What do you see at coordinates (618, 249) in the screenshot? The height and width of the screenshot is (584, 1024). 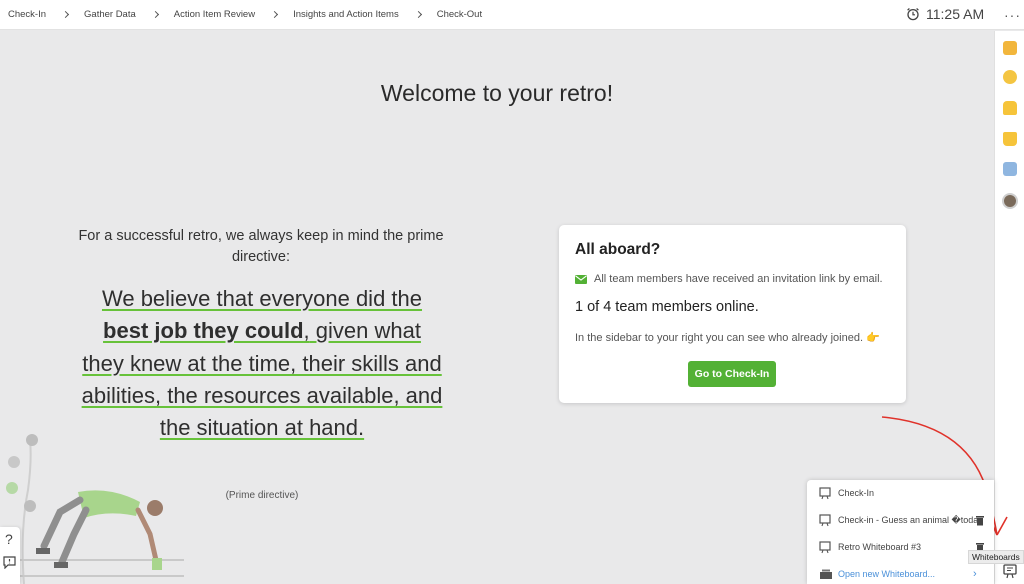 I see `card-title: All aboard?` at bounding box center [618, 249].